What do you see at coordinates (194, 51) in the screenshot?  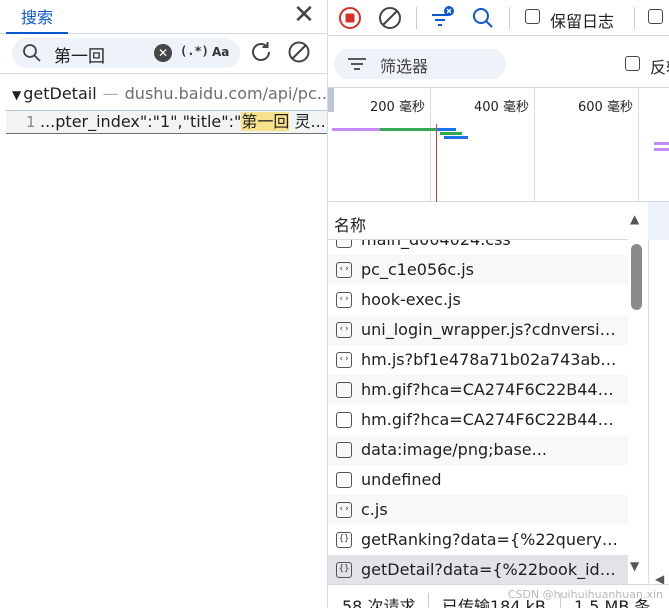 I see `regex-toggle: (.*)` at bounding box center [194, 51].